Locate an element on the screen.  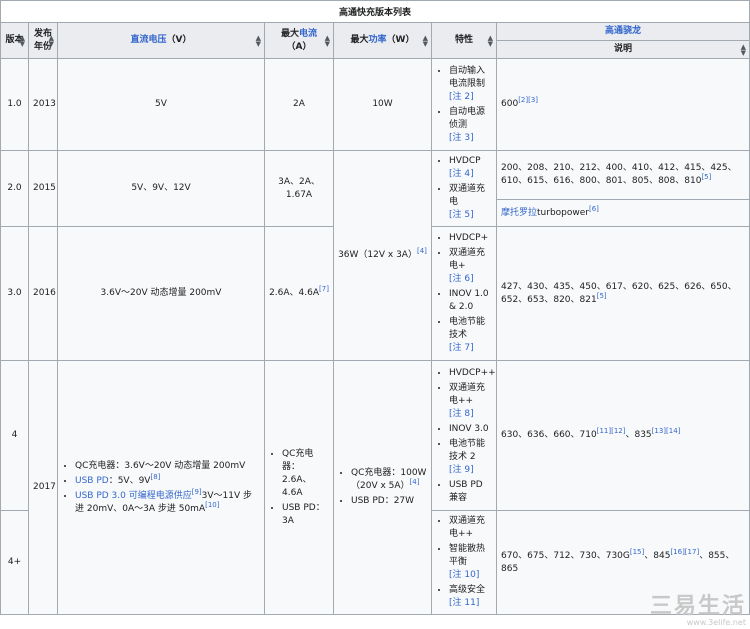
feature-item: HVDCP++ is located at coordinates (472, 373).